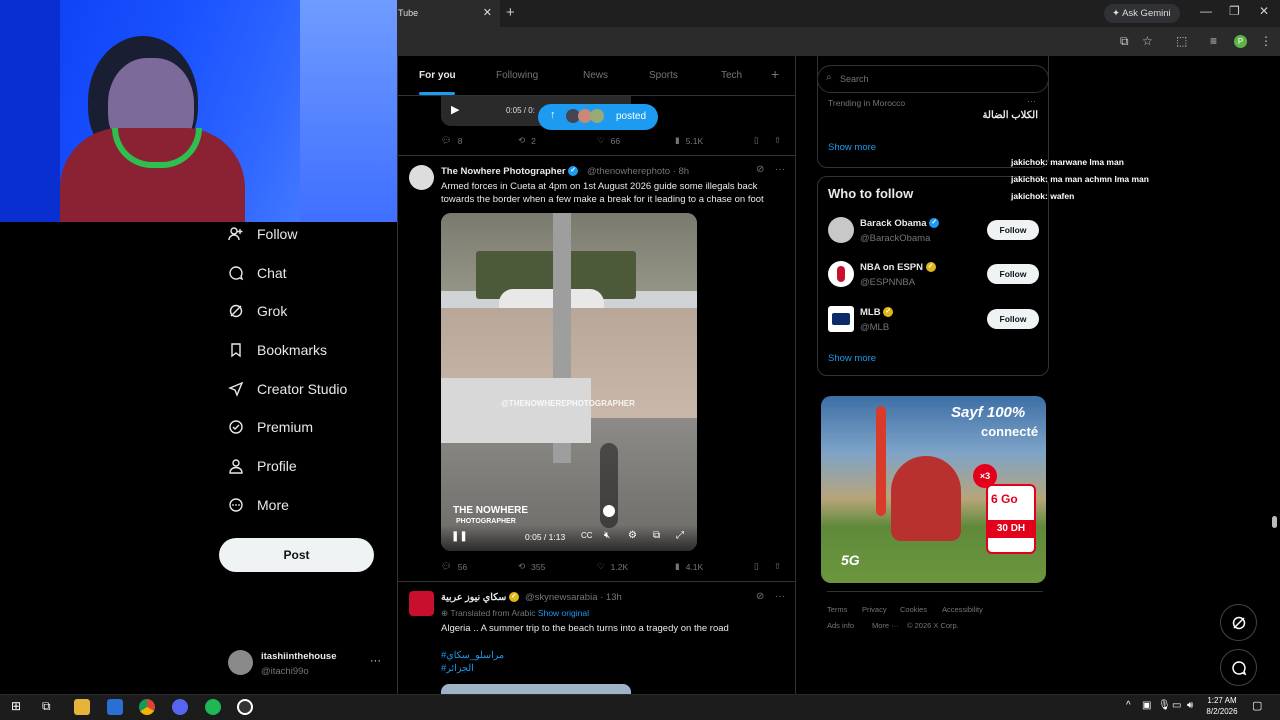 The width and height of the screenshot is (1280, 720). I want to click on tweet-author-handle: @thenowherephoto · 8h, so click(638, 171).